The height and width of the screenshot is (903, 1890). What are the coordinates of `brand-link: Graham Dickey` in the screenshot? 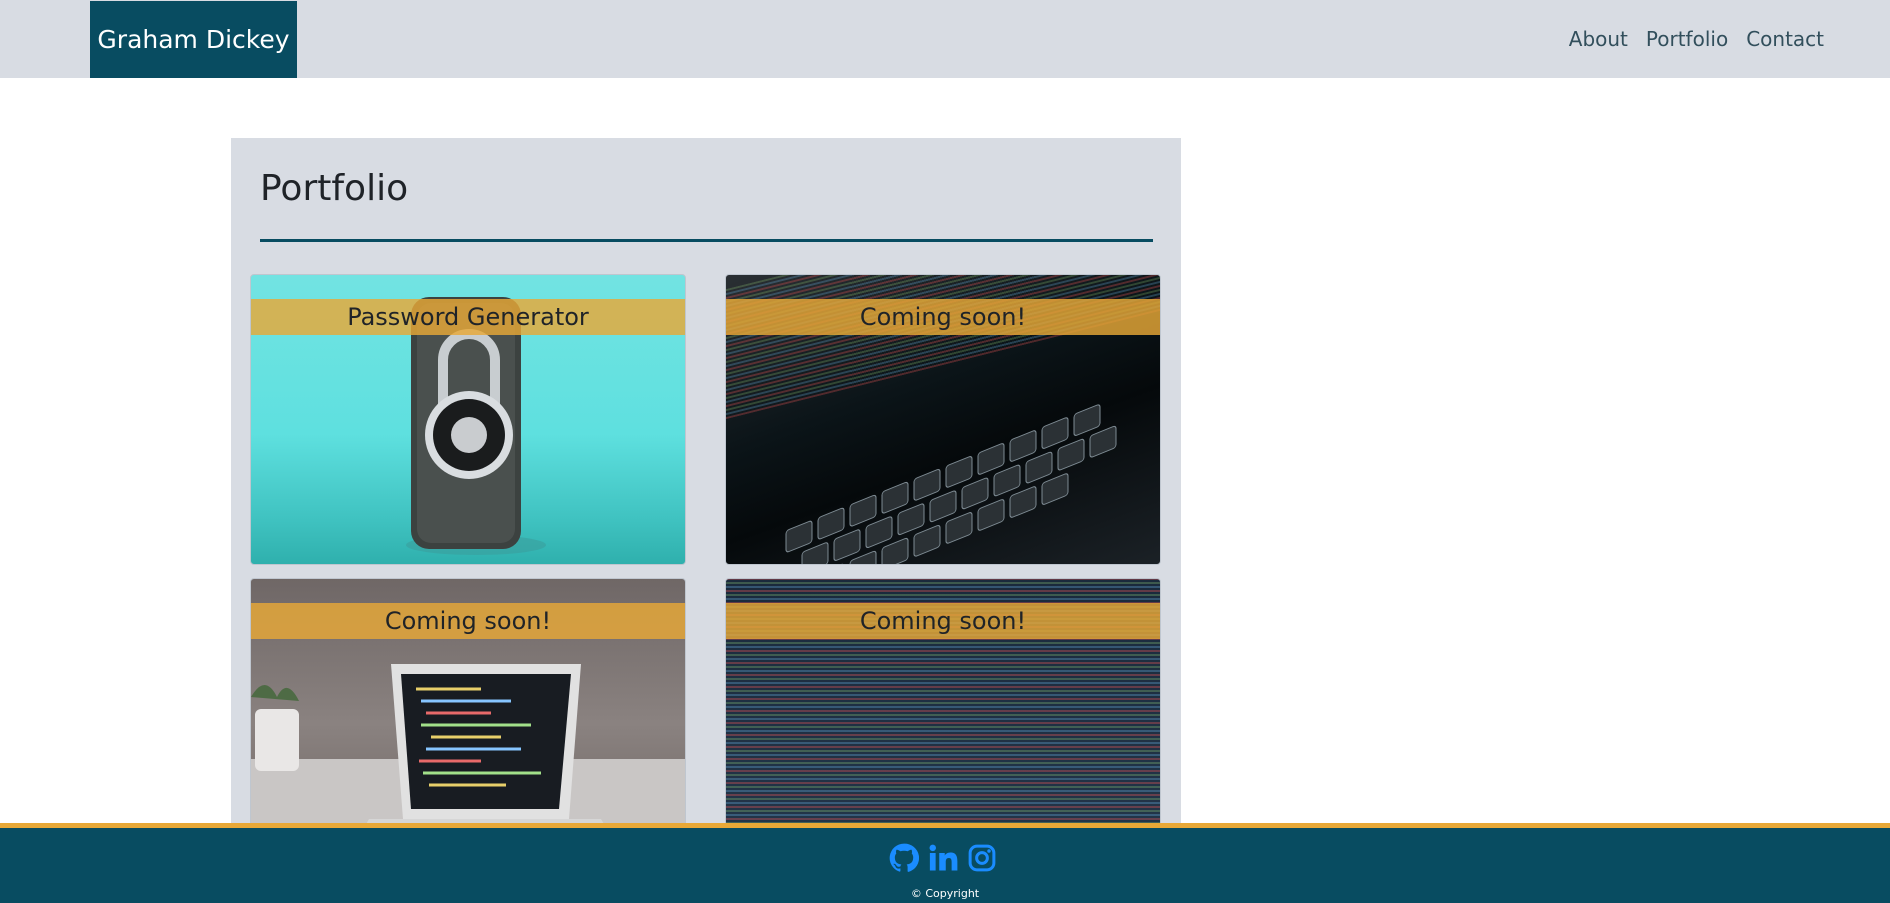 It's located at (193, 39).